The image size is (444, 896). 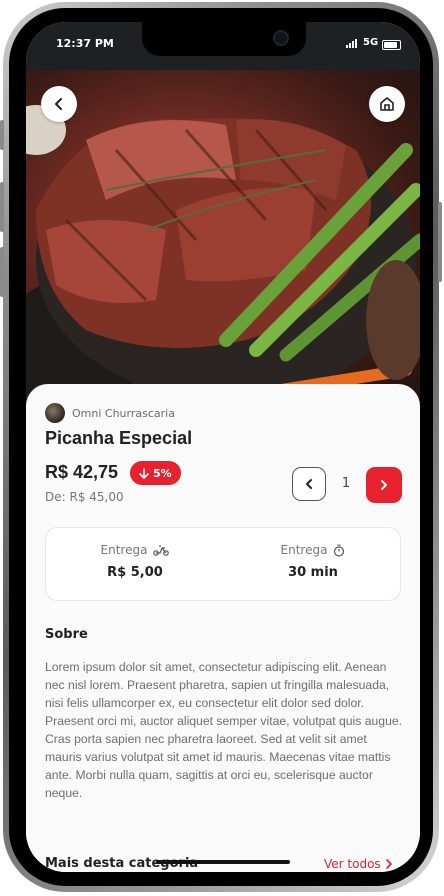 What do you see at coordinates (84, 497) in the screenshot?
I see `old-price: De: R$ 45,00` at bounding box center [84, 497].